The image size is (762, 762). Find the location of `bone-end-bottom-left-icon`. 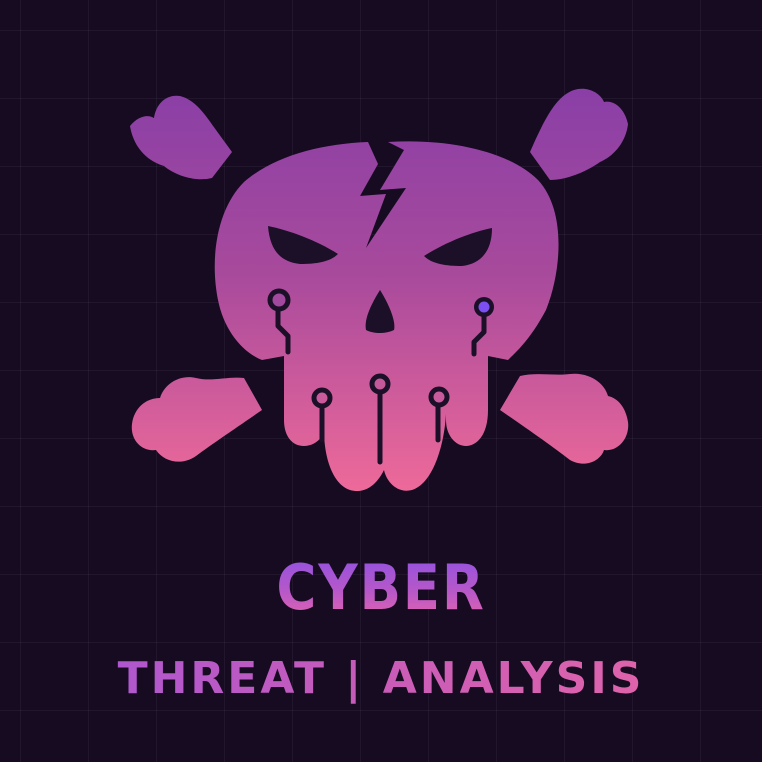

bone-end-bottom-left-icon is located at coordinates (196, 419).